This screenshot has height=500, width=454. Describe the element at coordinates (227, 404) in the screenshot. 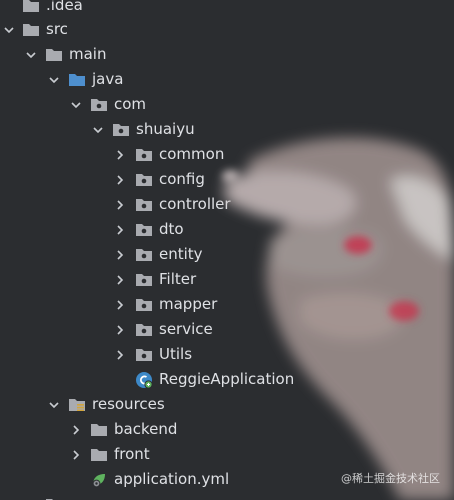

I see `tree-node-resources: resources` at that location.